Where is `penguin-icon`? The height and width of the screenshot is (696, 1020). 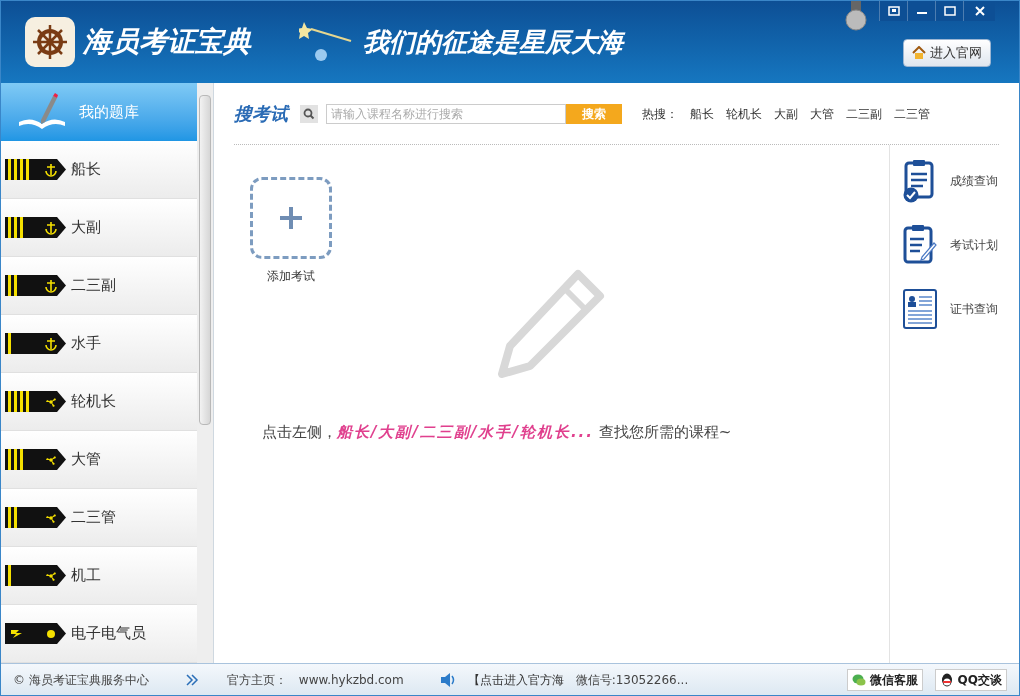
penguin-icon is located at coordinates (946, 679).